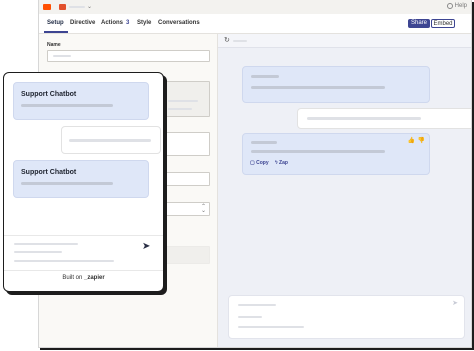 This screenshot has width=474, height=351. What do you see at coordinates (56, 32) in the screenshot?
I see `active-tab-indicator` at bounding box center [56, 32].